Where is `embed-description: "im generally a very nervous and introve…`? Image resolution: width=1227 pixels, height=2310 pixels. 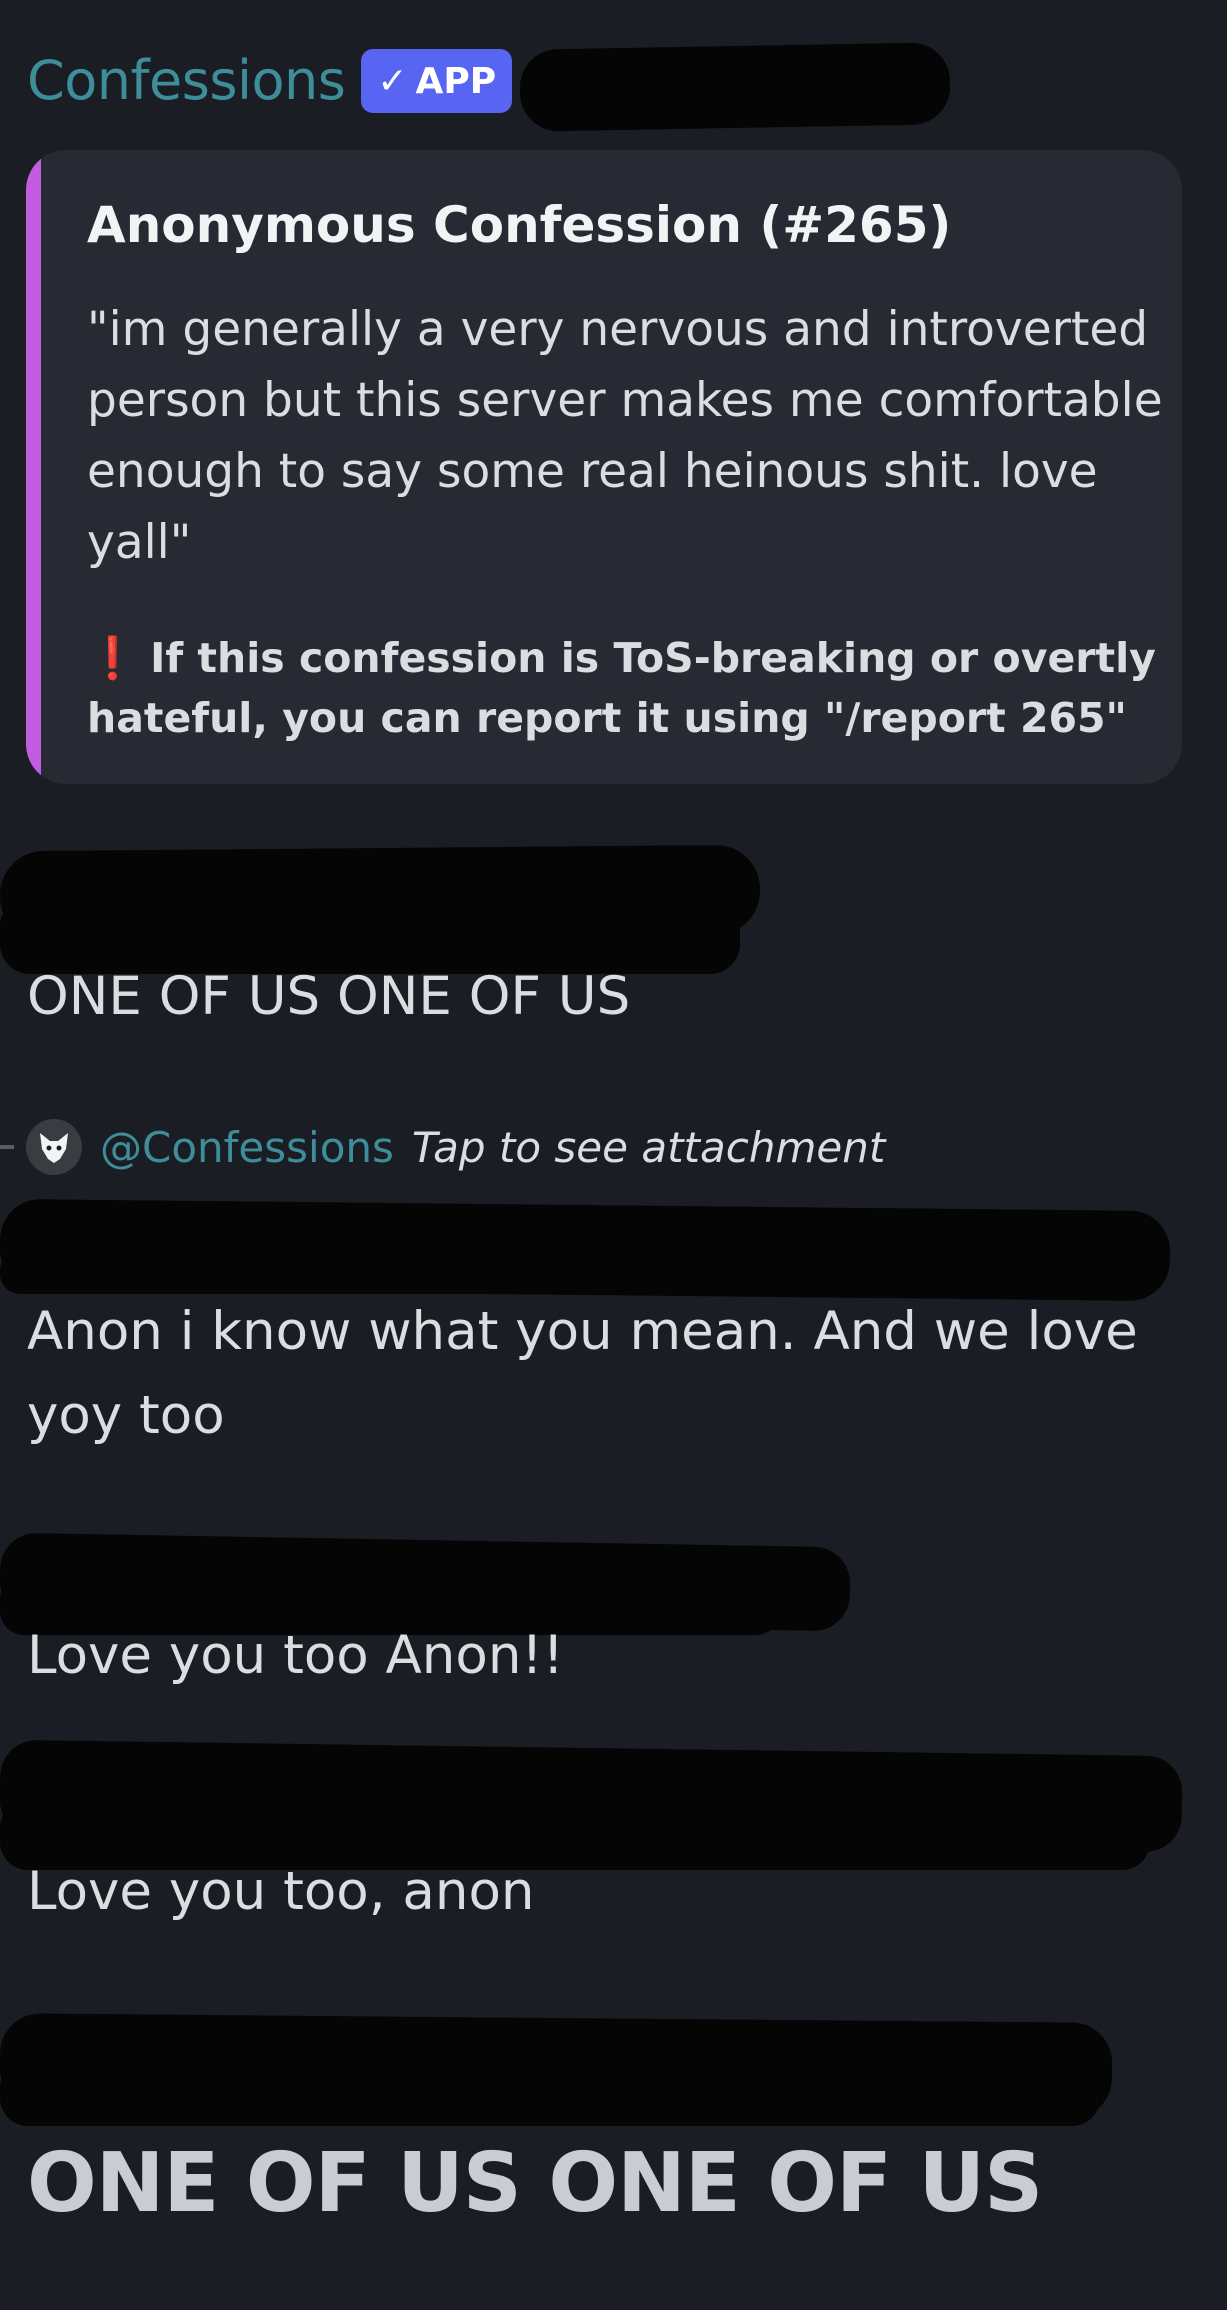 embed-description: "im generally a very nervous and introve… is located at coordinates (625, 436).